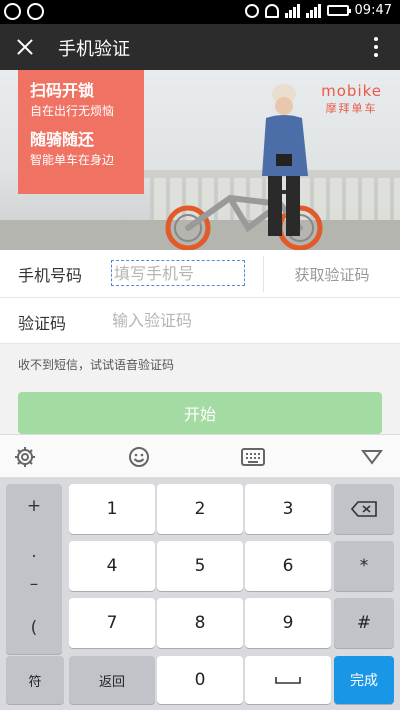  What do you see at coordinates (338, 10) in the screenshot?
I see `battery-icon` at bounding box center [338, 10].